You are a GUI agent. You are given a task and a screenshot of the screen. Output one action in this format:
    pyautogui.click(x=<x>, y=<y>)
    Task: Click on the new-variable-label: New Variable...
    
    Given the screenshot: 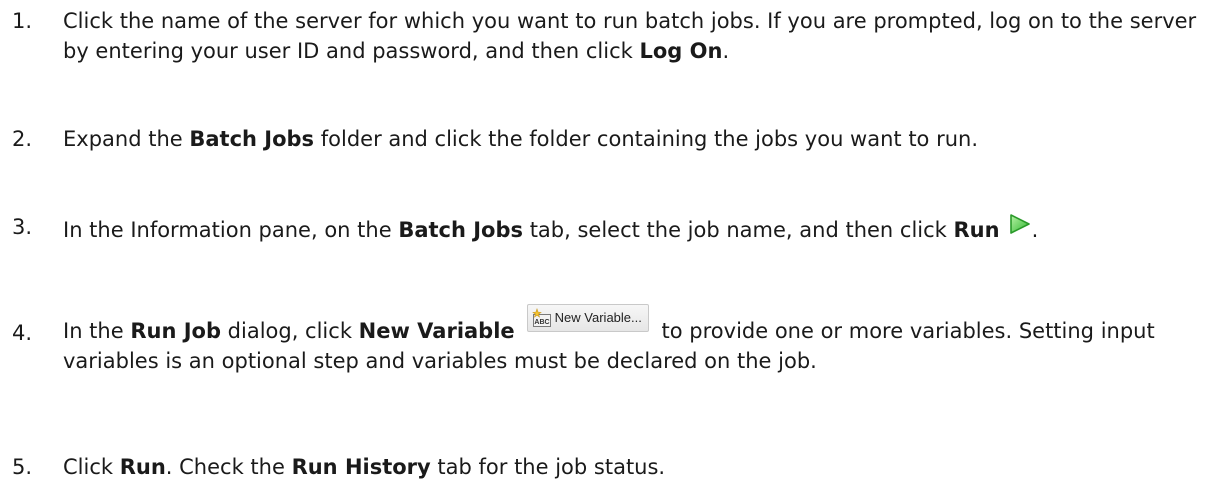 What is the action you would take?
    pyautogui.click(x=598, y=317)
    